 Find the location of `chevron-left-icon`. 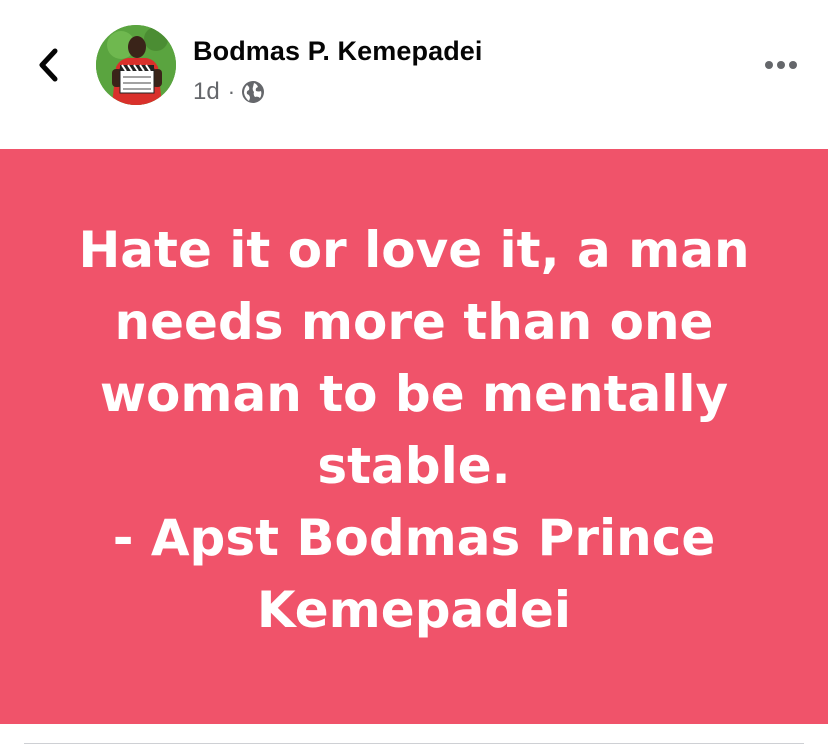

chevron-left-icon is located at coordinates (48, 65).